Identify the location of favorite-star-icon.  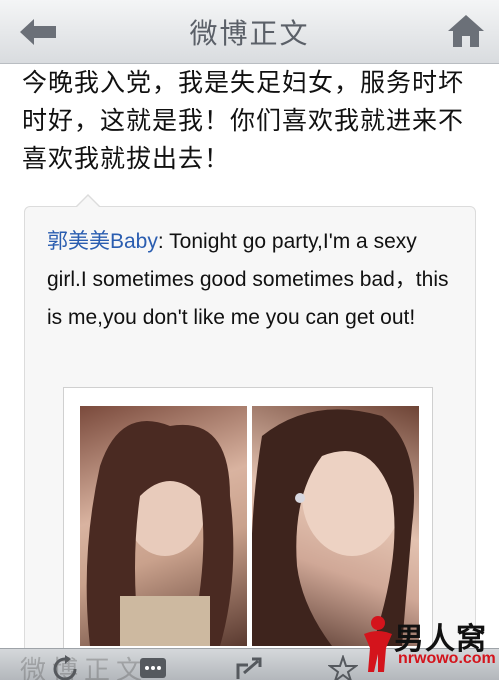
(343, 667).